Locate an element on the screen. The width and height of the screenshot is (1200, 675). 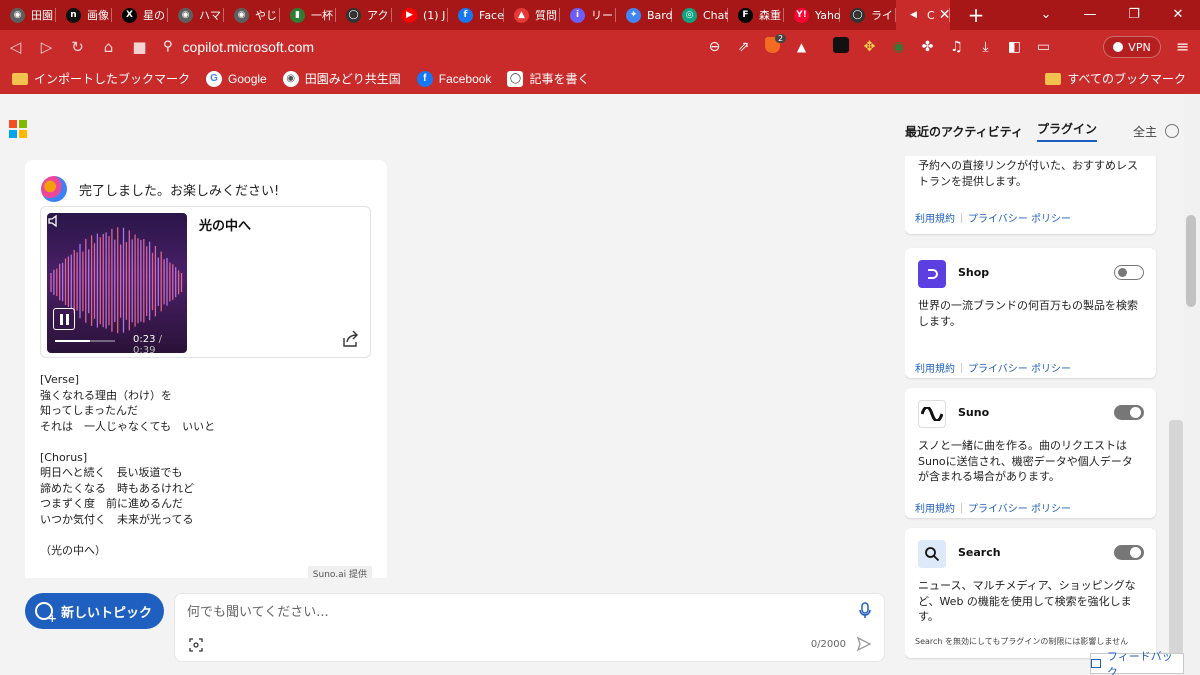
browser-tab: ✦ Bard is located at coordinates (644, 15).